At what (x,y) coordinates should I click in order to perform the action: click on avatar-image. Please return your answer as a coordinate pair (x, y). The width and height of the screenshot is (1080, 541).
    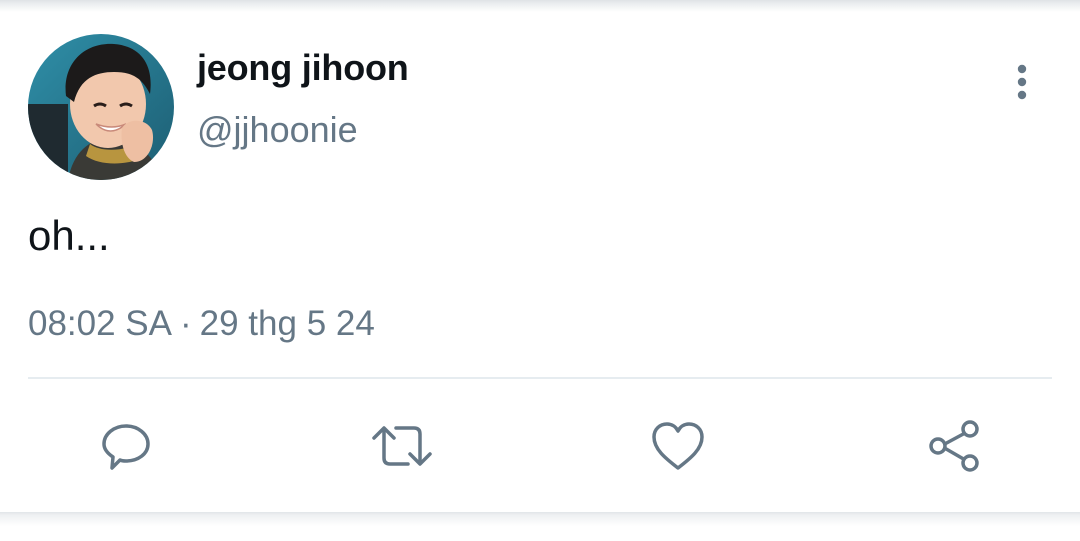
    Looking at the image, I should click on (101, 107).